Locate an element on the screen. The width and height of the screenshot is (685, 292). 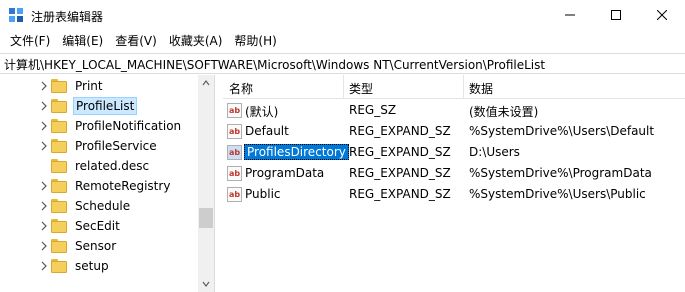
chevron-up-icon is located at coordinates (206, 83).